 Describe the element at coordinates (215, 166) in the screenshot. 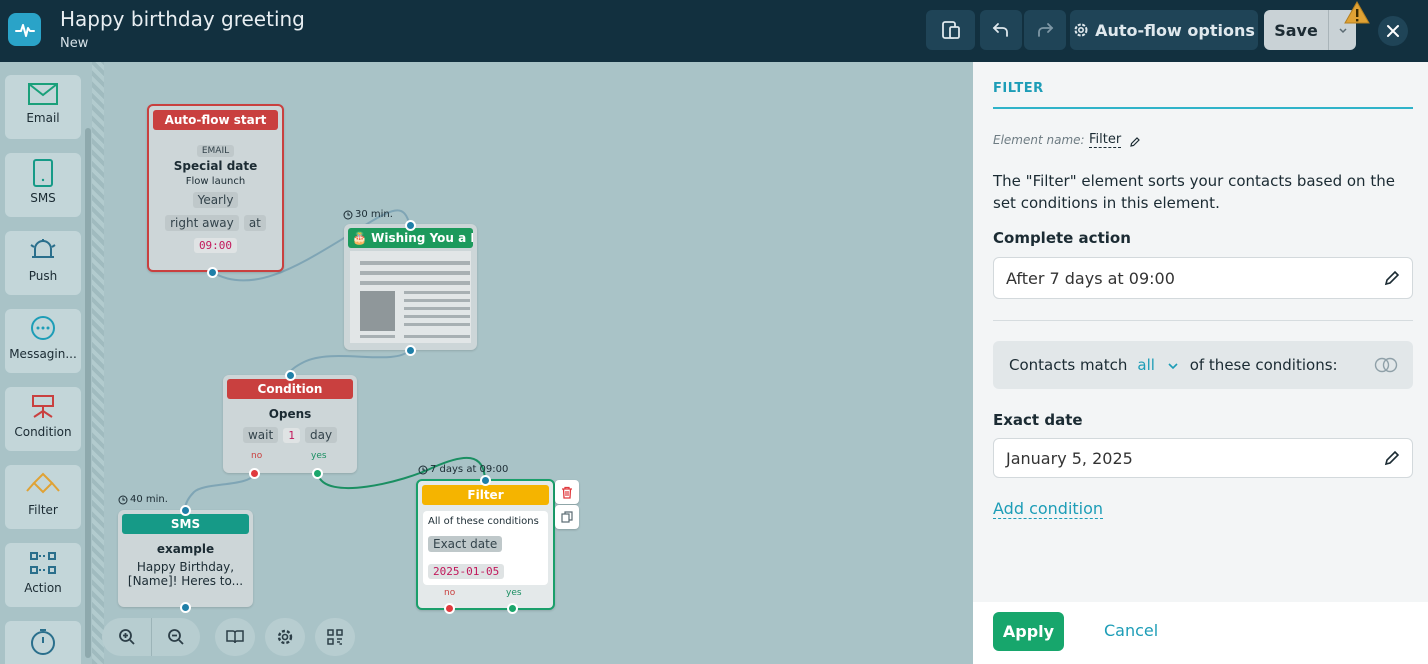

I see `trigger-label: Special date` at that location.